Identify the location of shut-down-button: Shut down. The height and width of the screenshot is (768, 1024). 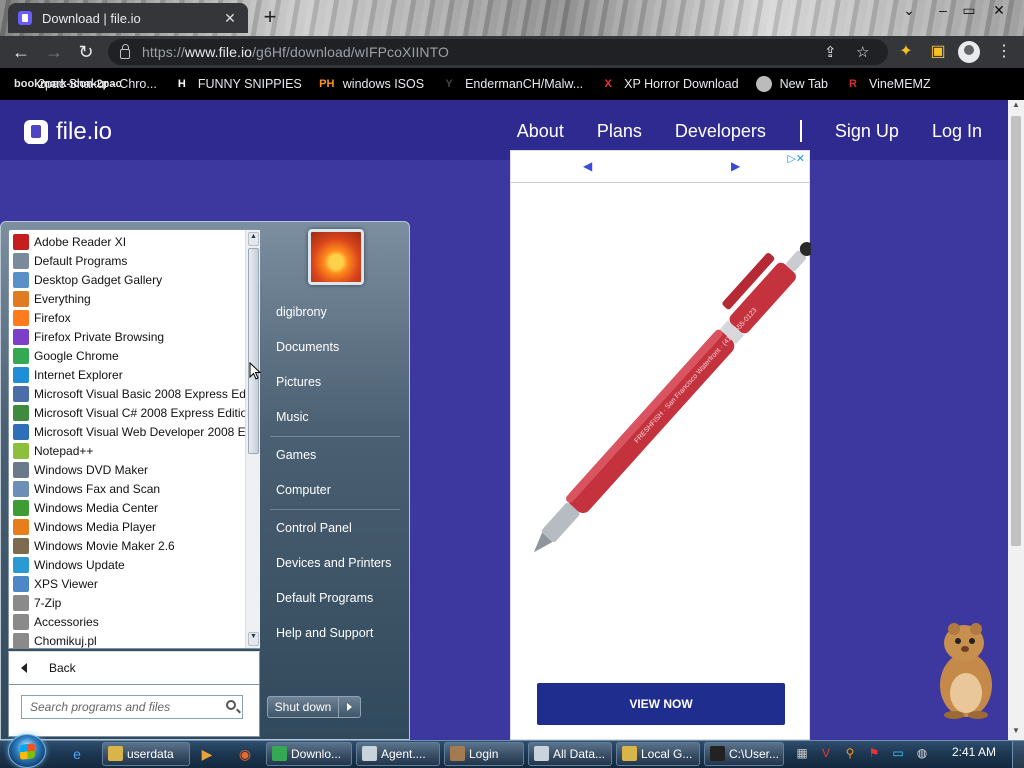
(303, 707).